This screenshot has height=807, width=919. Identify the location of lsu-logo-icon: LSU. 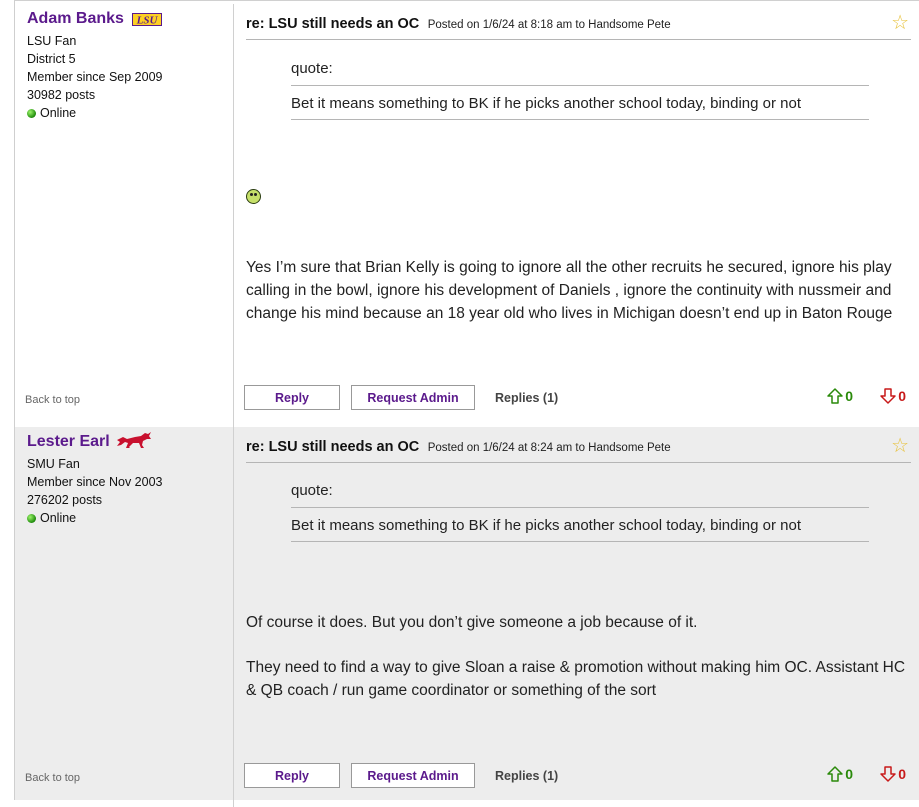
(147, 22).